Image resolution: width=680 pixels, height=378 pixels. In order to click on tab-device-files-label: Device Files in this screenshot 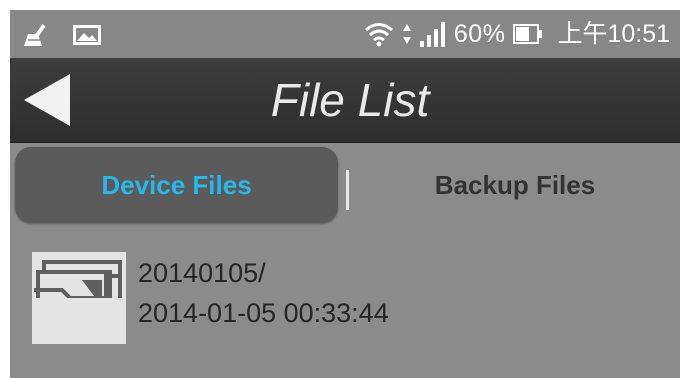, I will do `click(176, 184)`.